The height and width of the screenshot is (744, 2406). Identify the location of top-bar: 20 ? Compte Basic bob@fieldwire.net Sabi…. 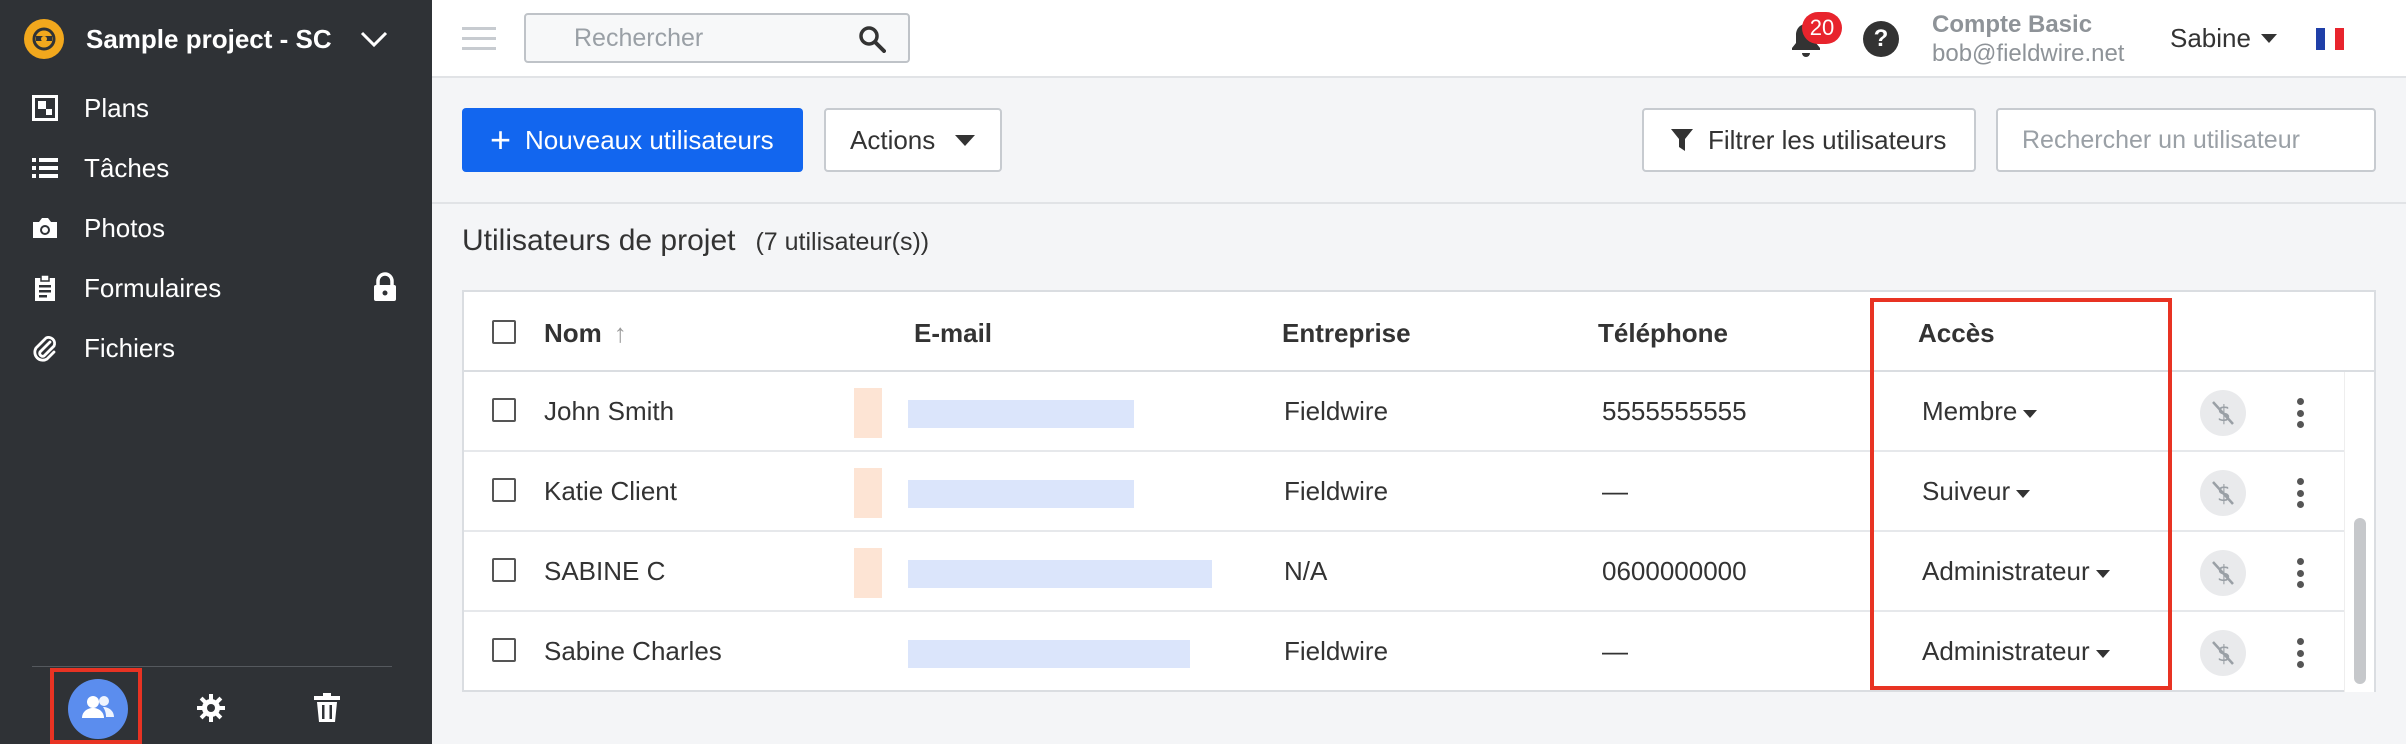
(1419, 39).